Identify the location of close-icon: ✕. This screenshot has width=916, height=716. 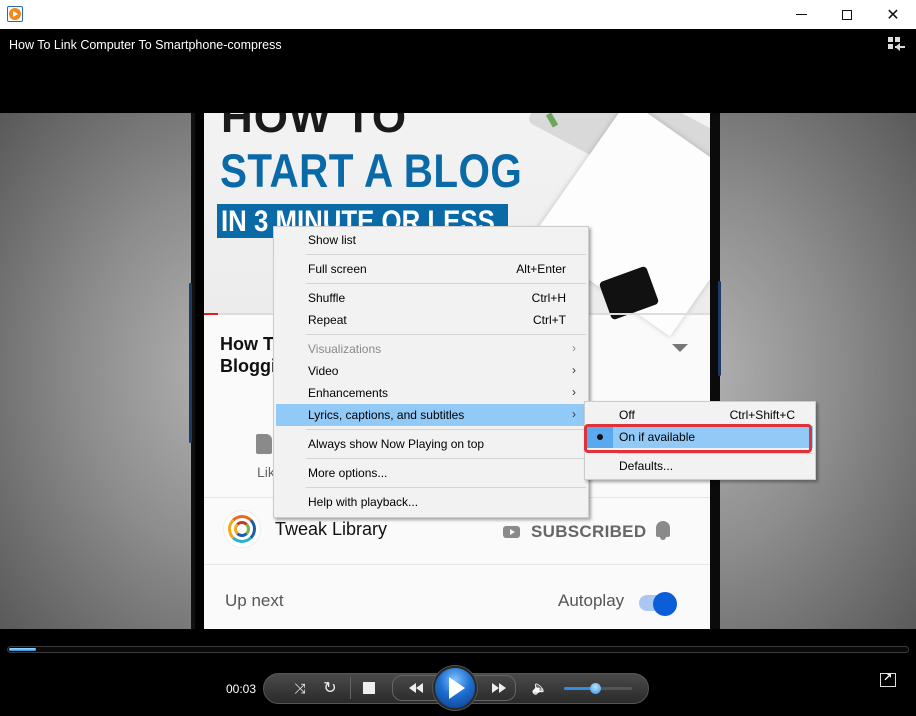
(893, 15).